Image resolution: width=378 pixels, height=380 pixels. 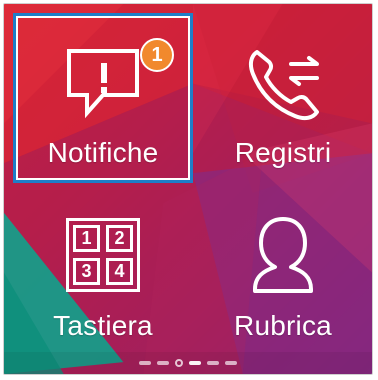 I want to click on keypad-icon-wrap: 1 2 3 4, so click(x=103, y=255).